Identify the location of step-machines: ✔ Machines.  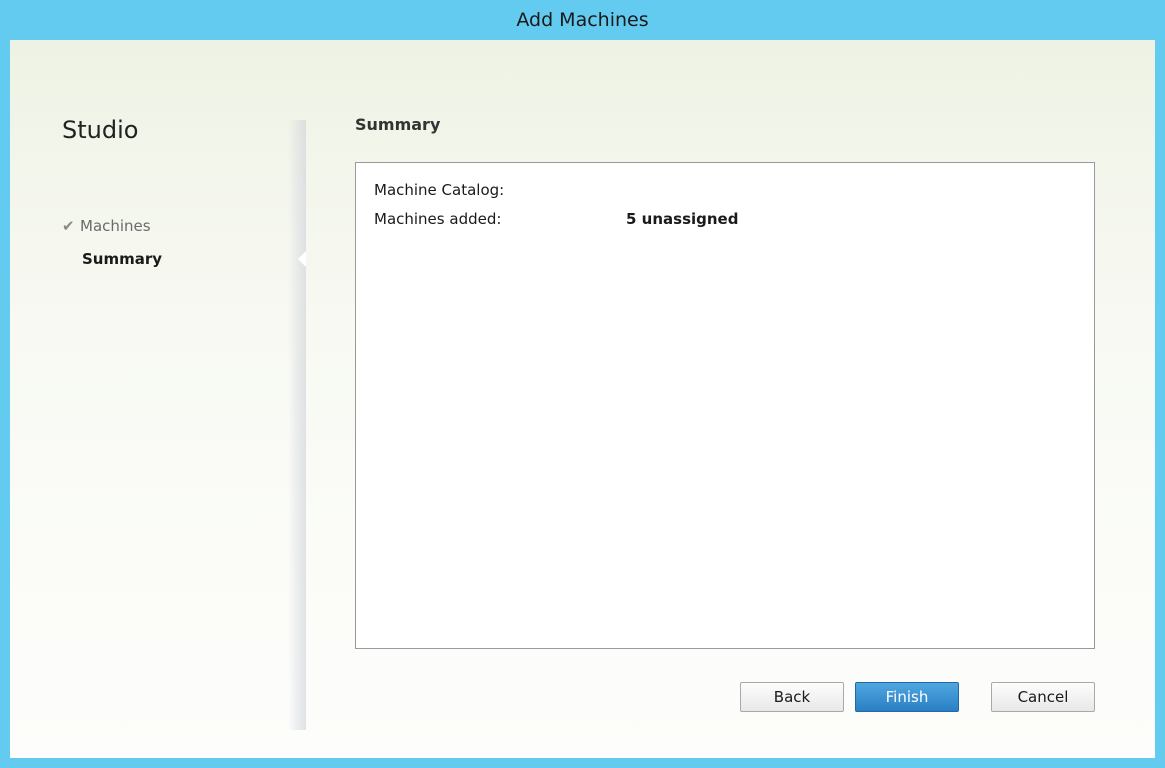
(106, 226).